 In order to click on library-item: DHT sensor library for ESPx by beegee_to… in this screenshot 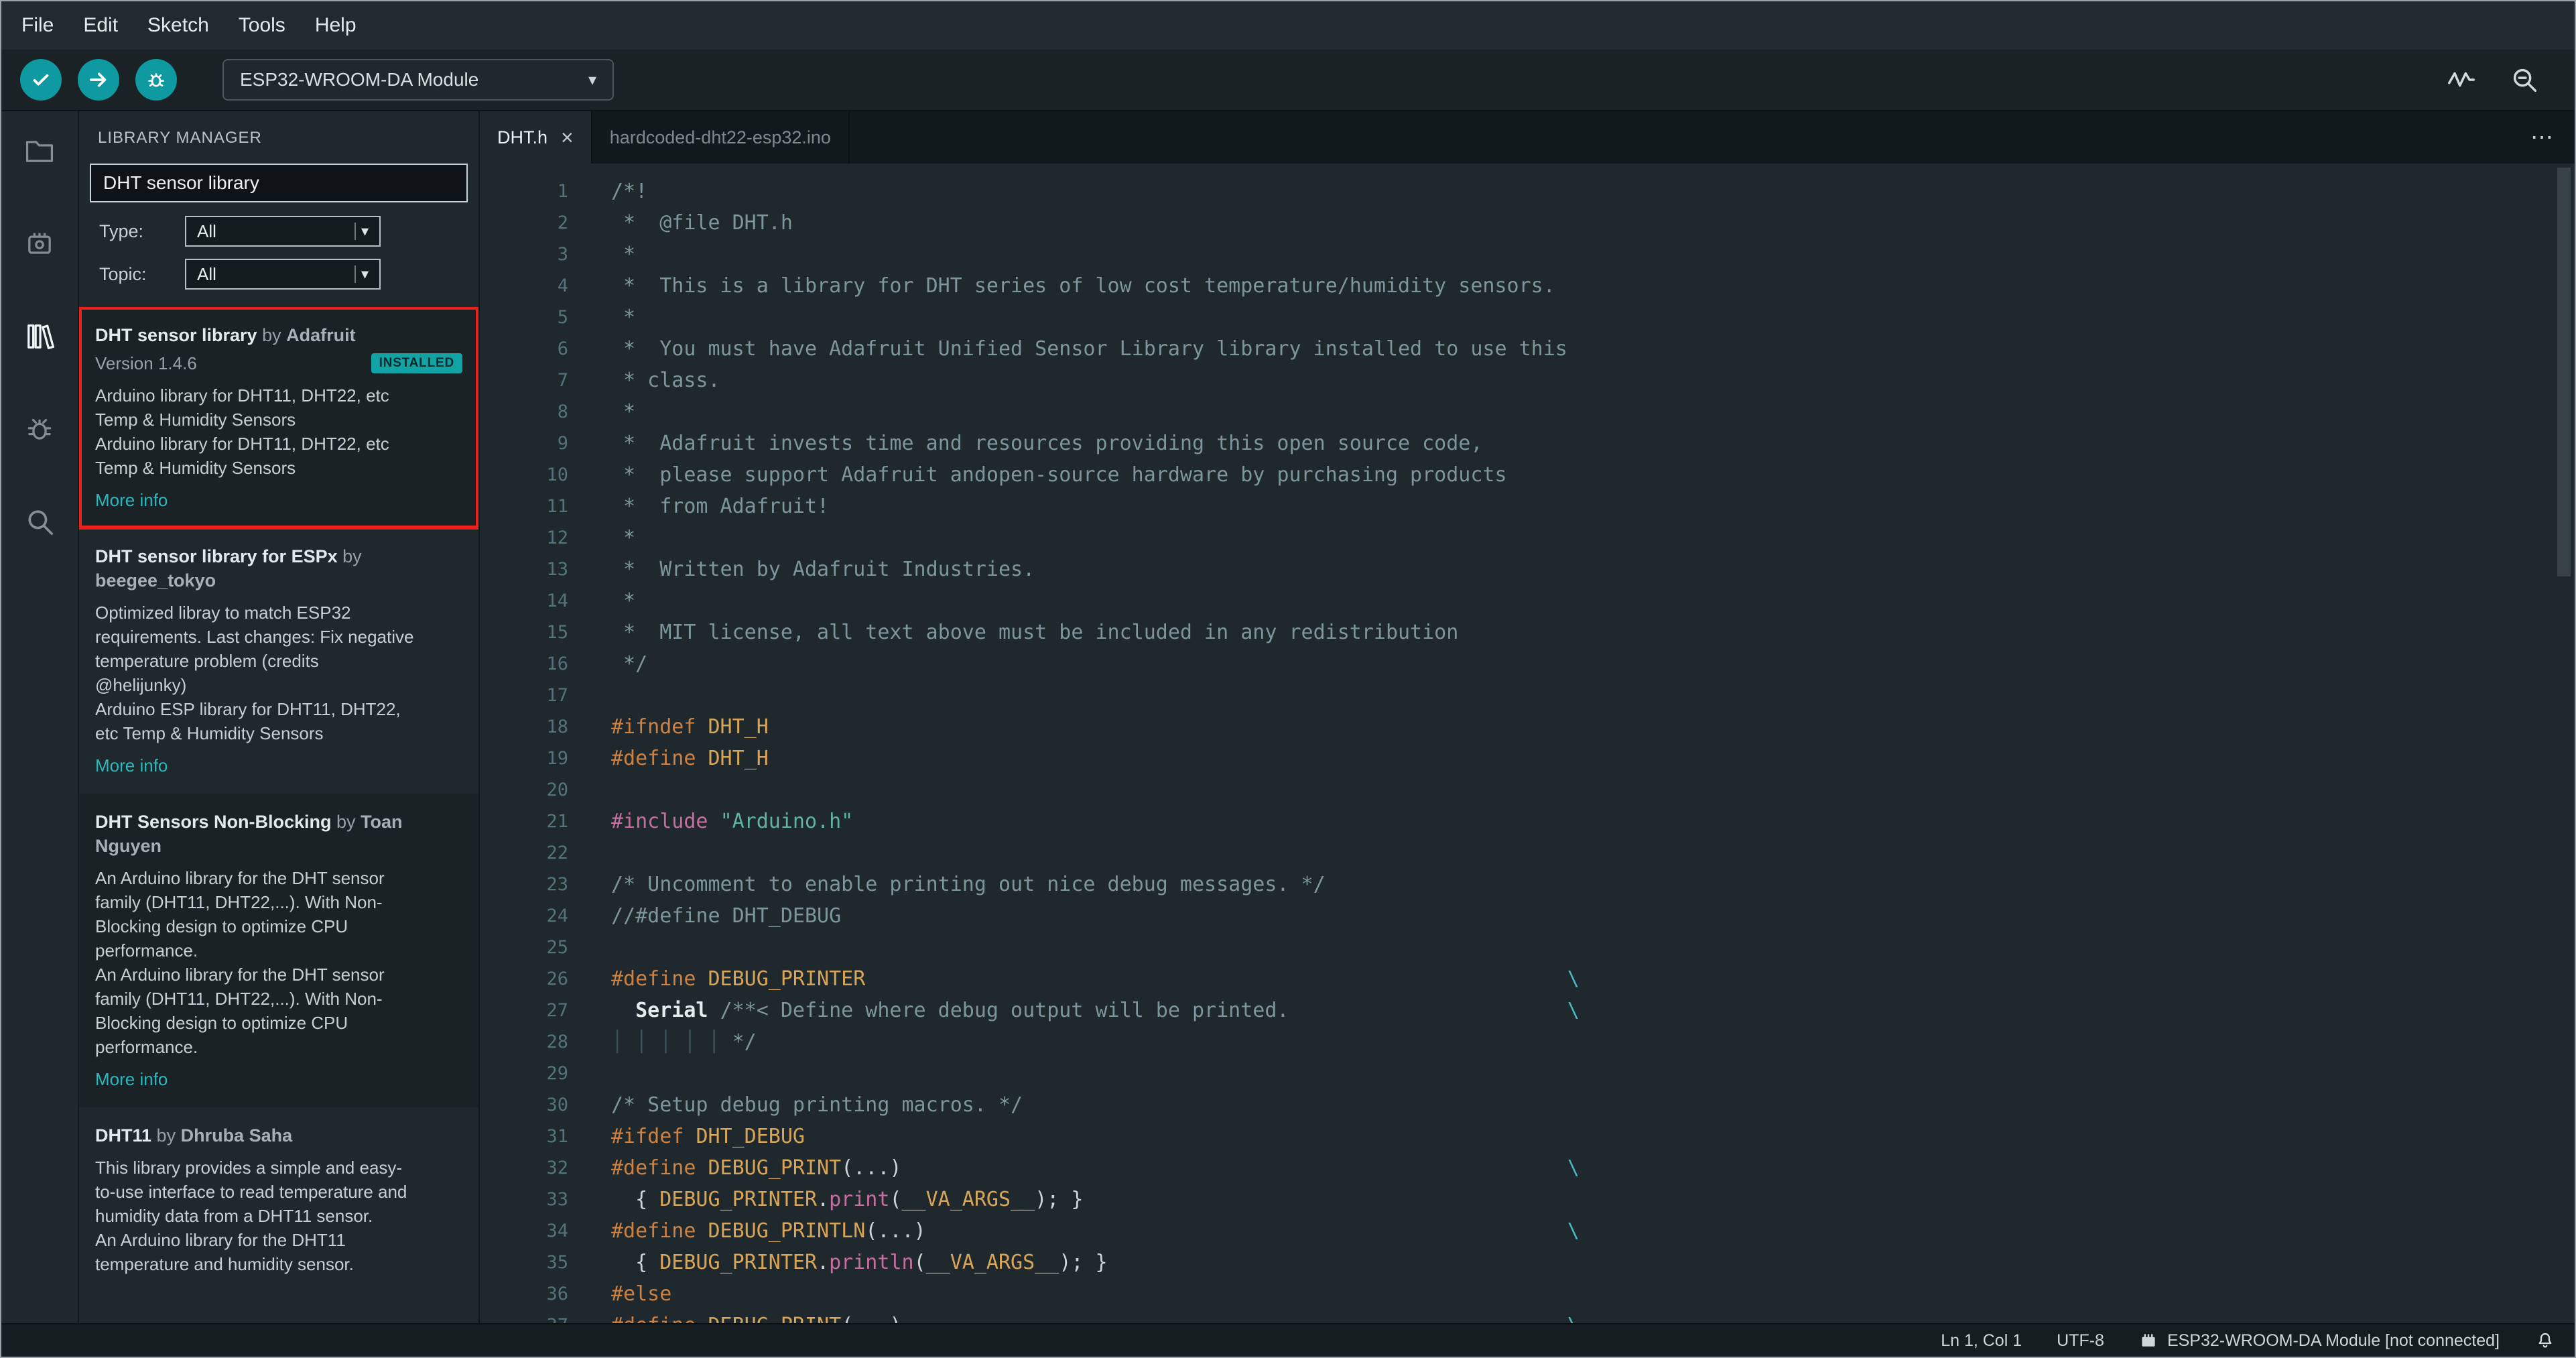, I will do `click(278, 661)`.